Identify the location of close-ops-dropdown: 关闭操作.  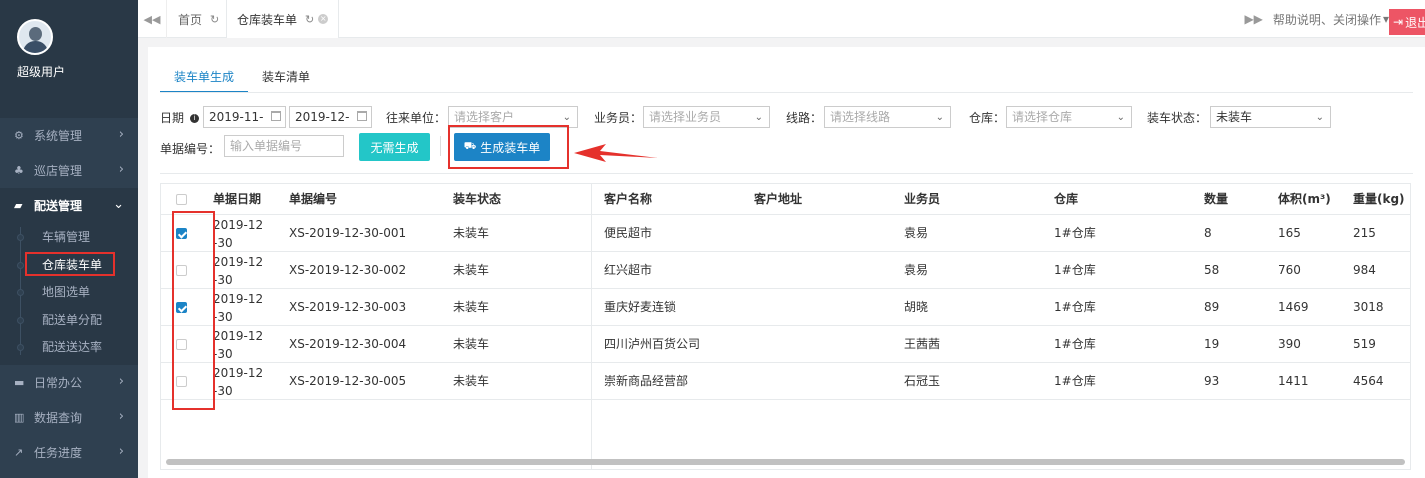
(1357, 19).